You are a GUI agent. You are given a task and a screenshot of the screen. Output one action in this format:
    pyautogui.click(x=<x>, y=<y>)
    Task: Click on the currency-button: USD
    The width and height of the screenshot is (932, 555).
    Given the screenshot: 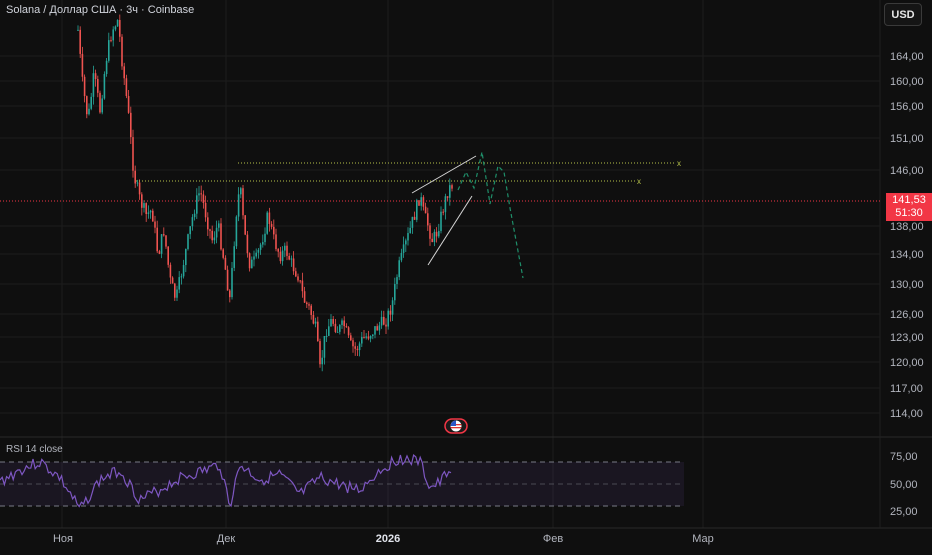 What is the action you would take?
    pyautogui.click(x=903, y=14)
    